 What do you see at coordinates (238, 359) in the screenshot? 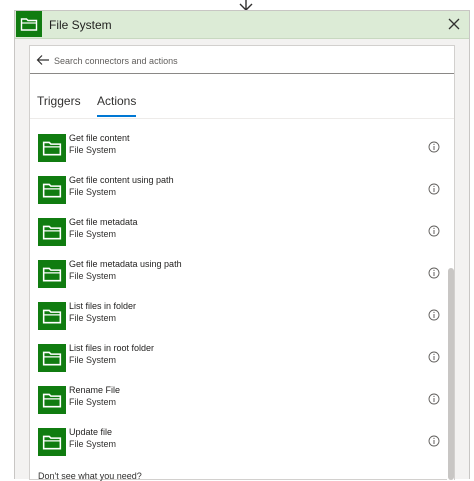
I see `list-item: List files in root folder File System` at bounding box center [238, 359].